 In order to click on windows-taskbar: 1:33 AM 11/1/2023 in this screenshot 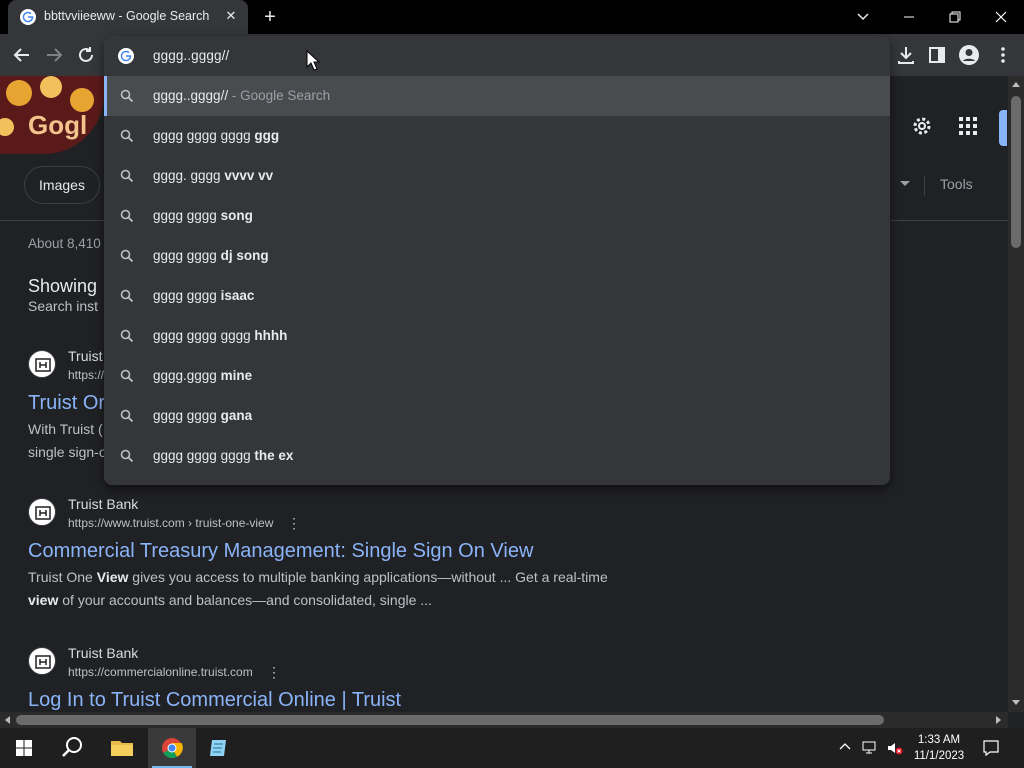, I will do `click(512, 748)`.